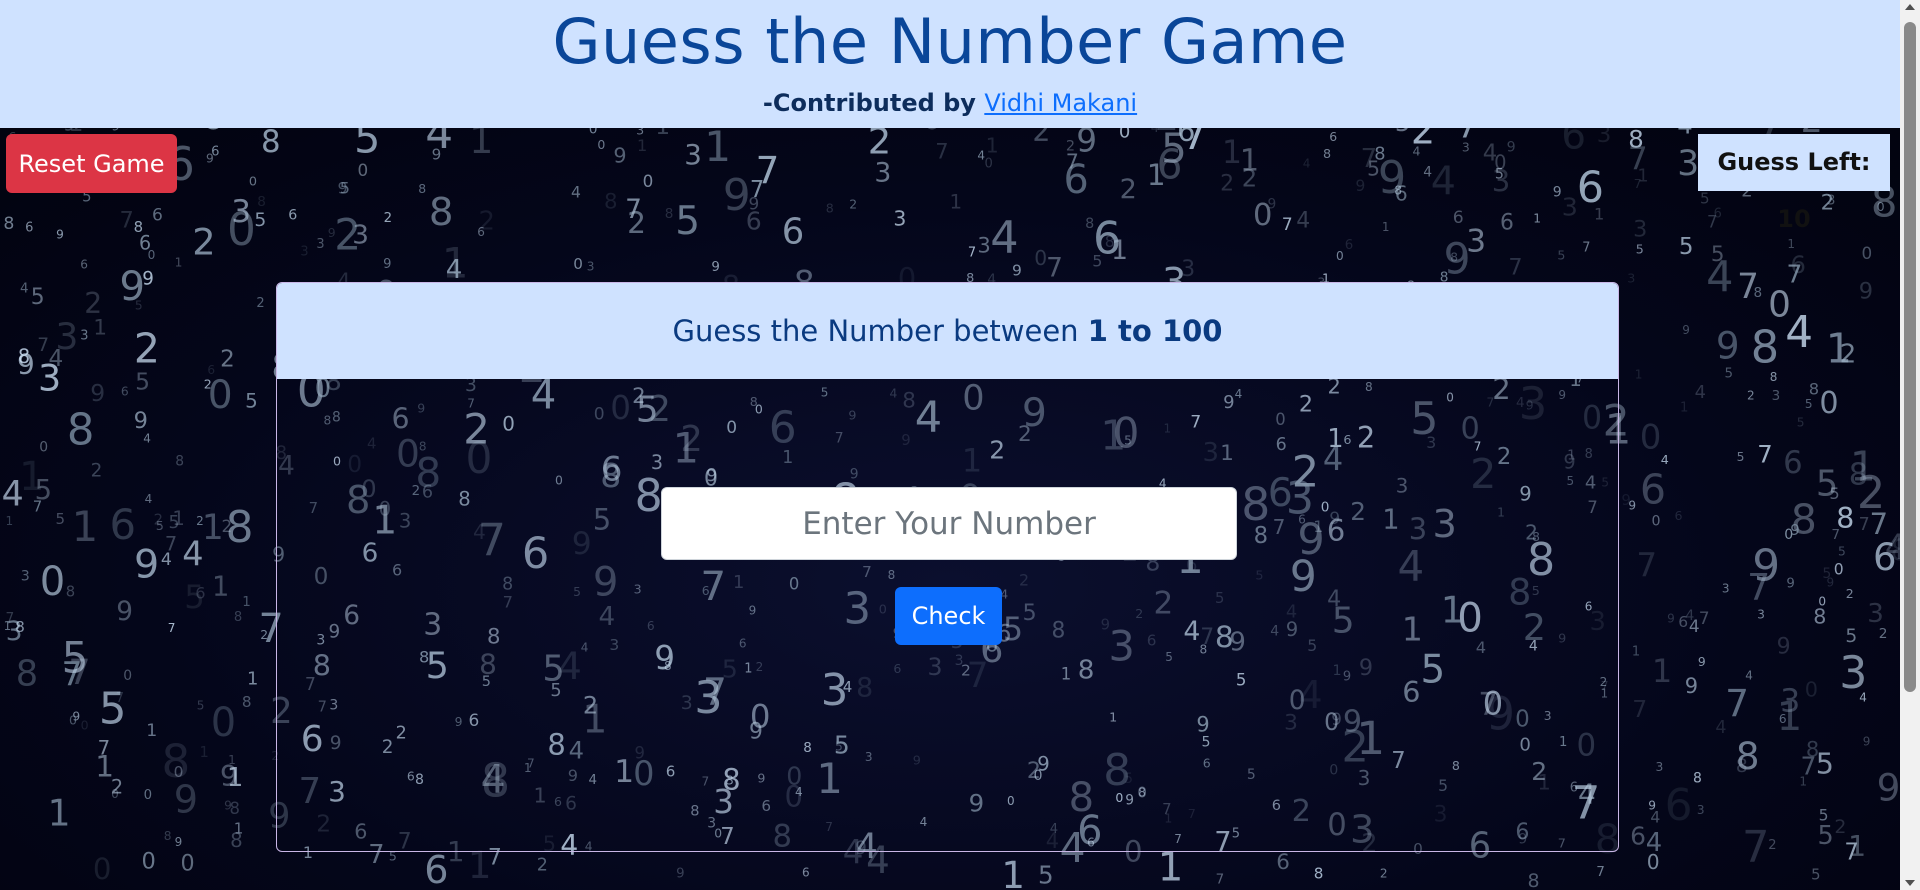 The height and width of the screenshot is (890, 1920). I want to click on number-input, so click(949, 523).